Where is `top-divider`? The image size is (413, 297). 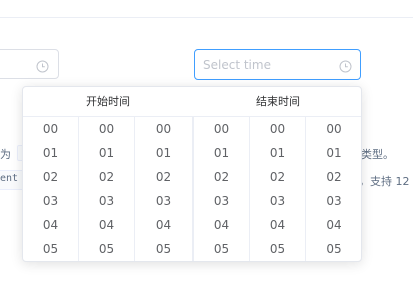
top-divider is located at coordinates (206, 17).